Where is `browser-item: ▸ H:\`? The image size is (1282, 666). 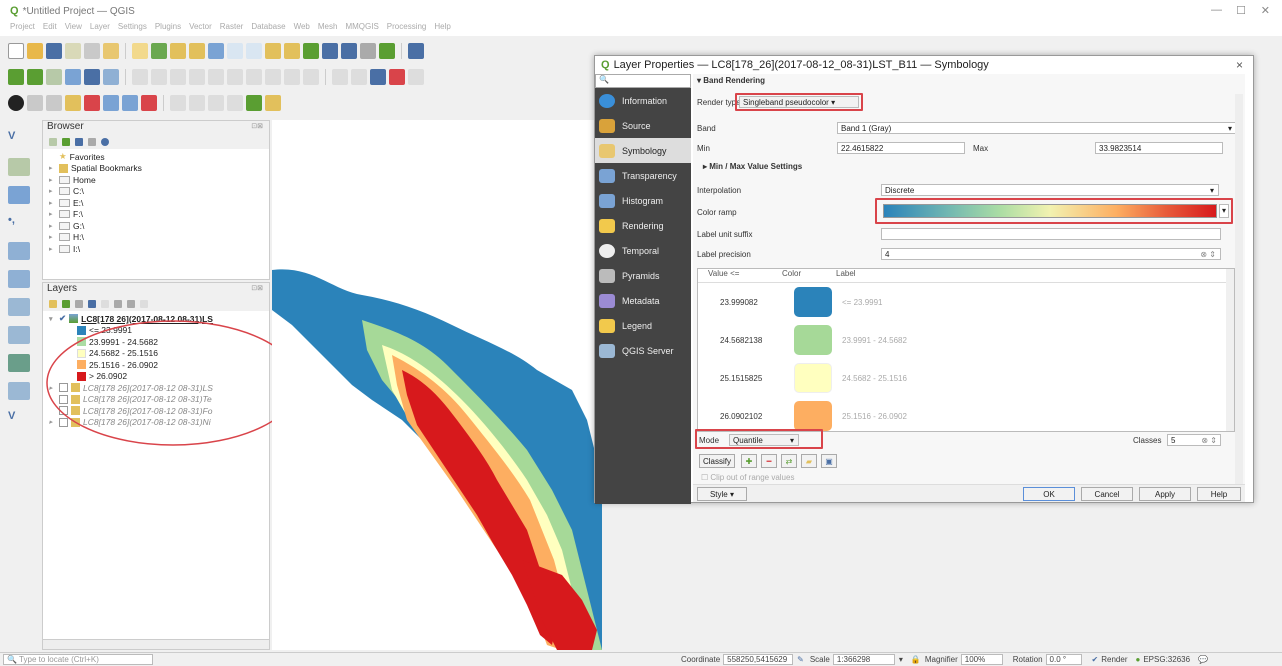 browser-item: ▸ H:\ is located at coordinates (159, 238).